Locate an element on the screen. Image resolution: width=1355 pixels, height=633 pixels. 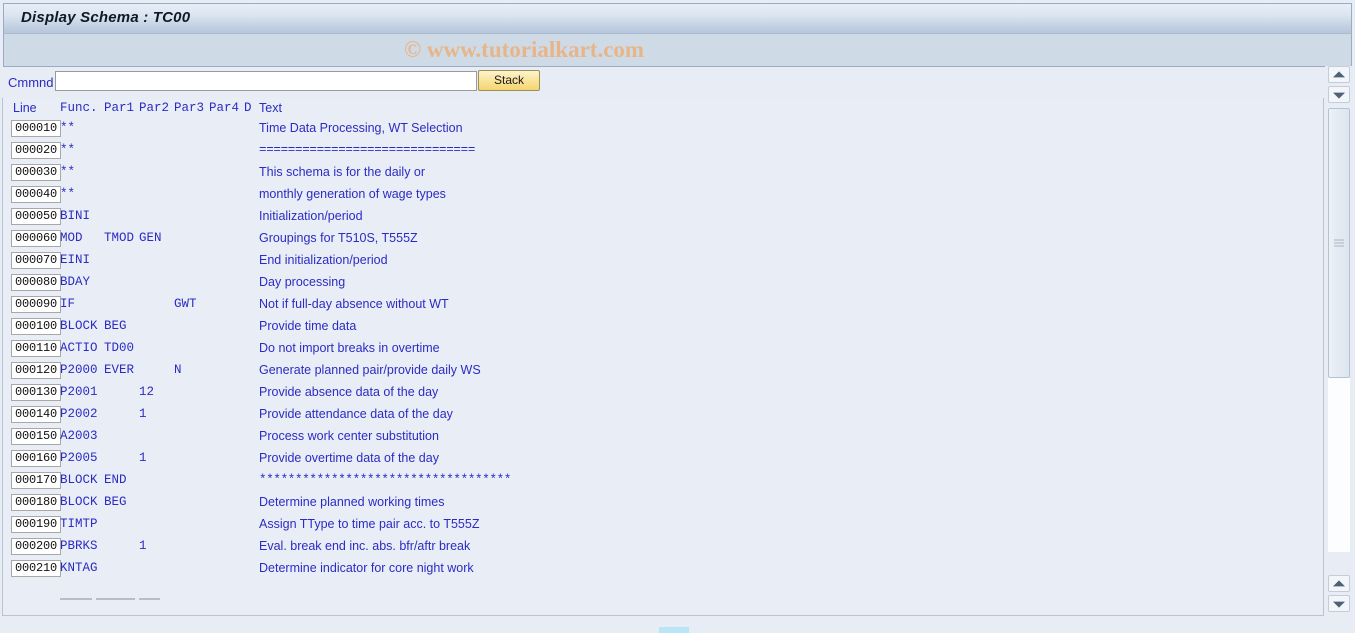
func-field: PBRKS is located at coordinates (79, 546).